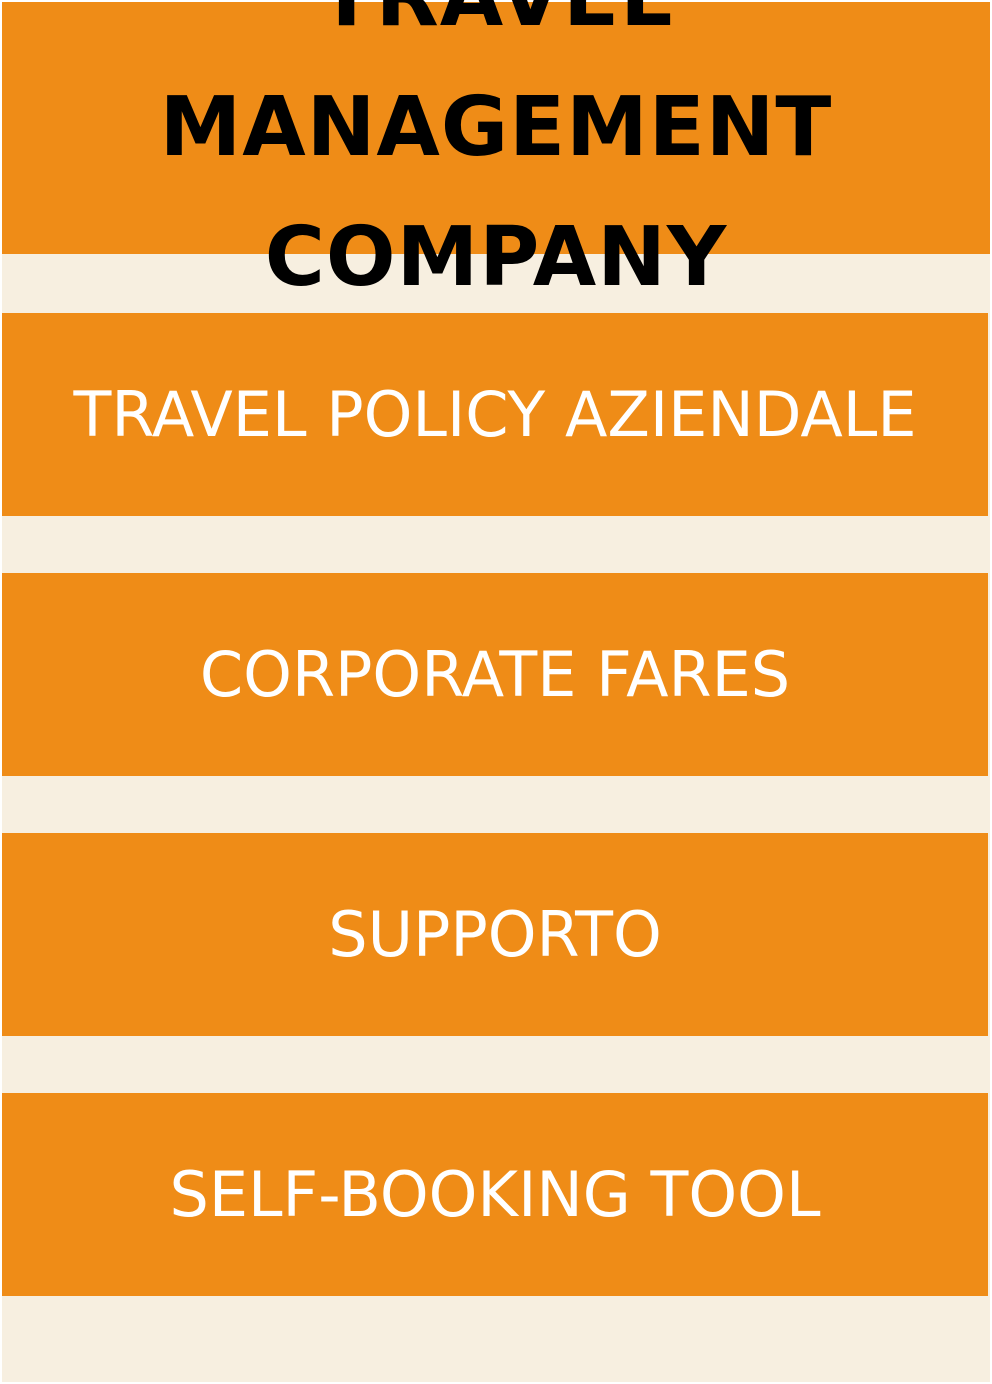 The image size is (992, 1384). I want to click on item-label: SUPPORTO, so click(495, 934).